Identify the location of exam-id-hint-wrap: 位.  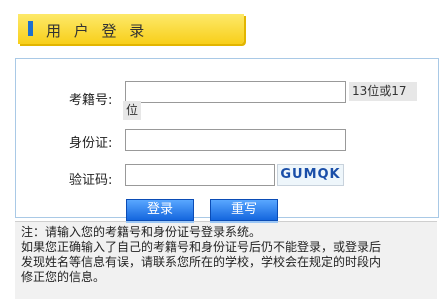
(132, 110).